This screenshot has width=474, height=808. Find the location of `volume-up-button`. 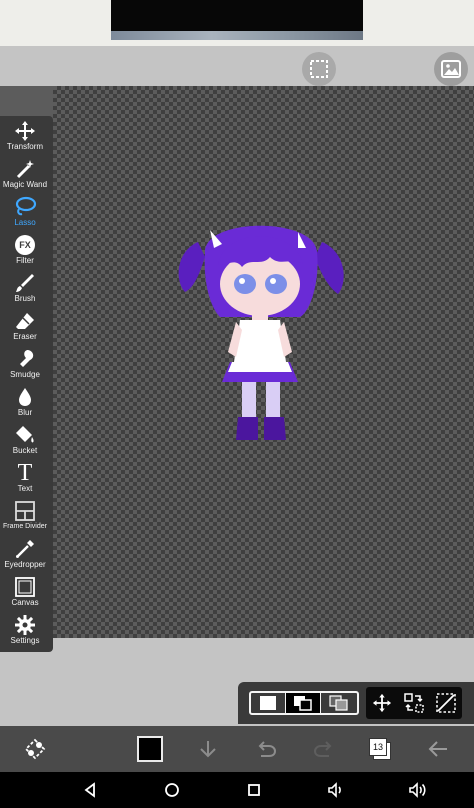

volume-up-button is located at coordinates (418, 790).